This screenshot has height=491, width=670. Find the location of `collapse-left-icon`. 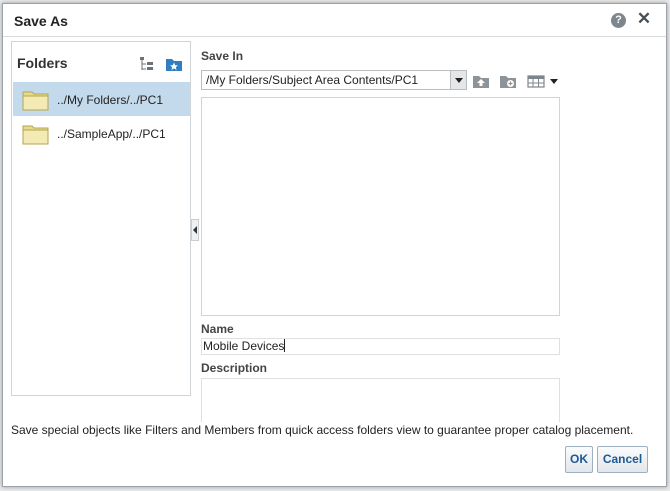

collapse-left-icon is located at coordinates (195, 230).